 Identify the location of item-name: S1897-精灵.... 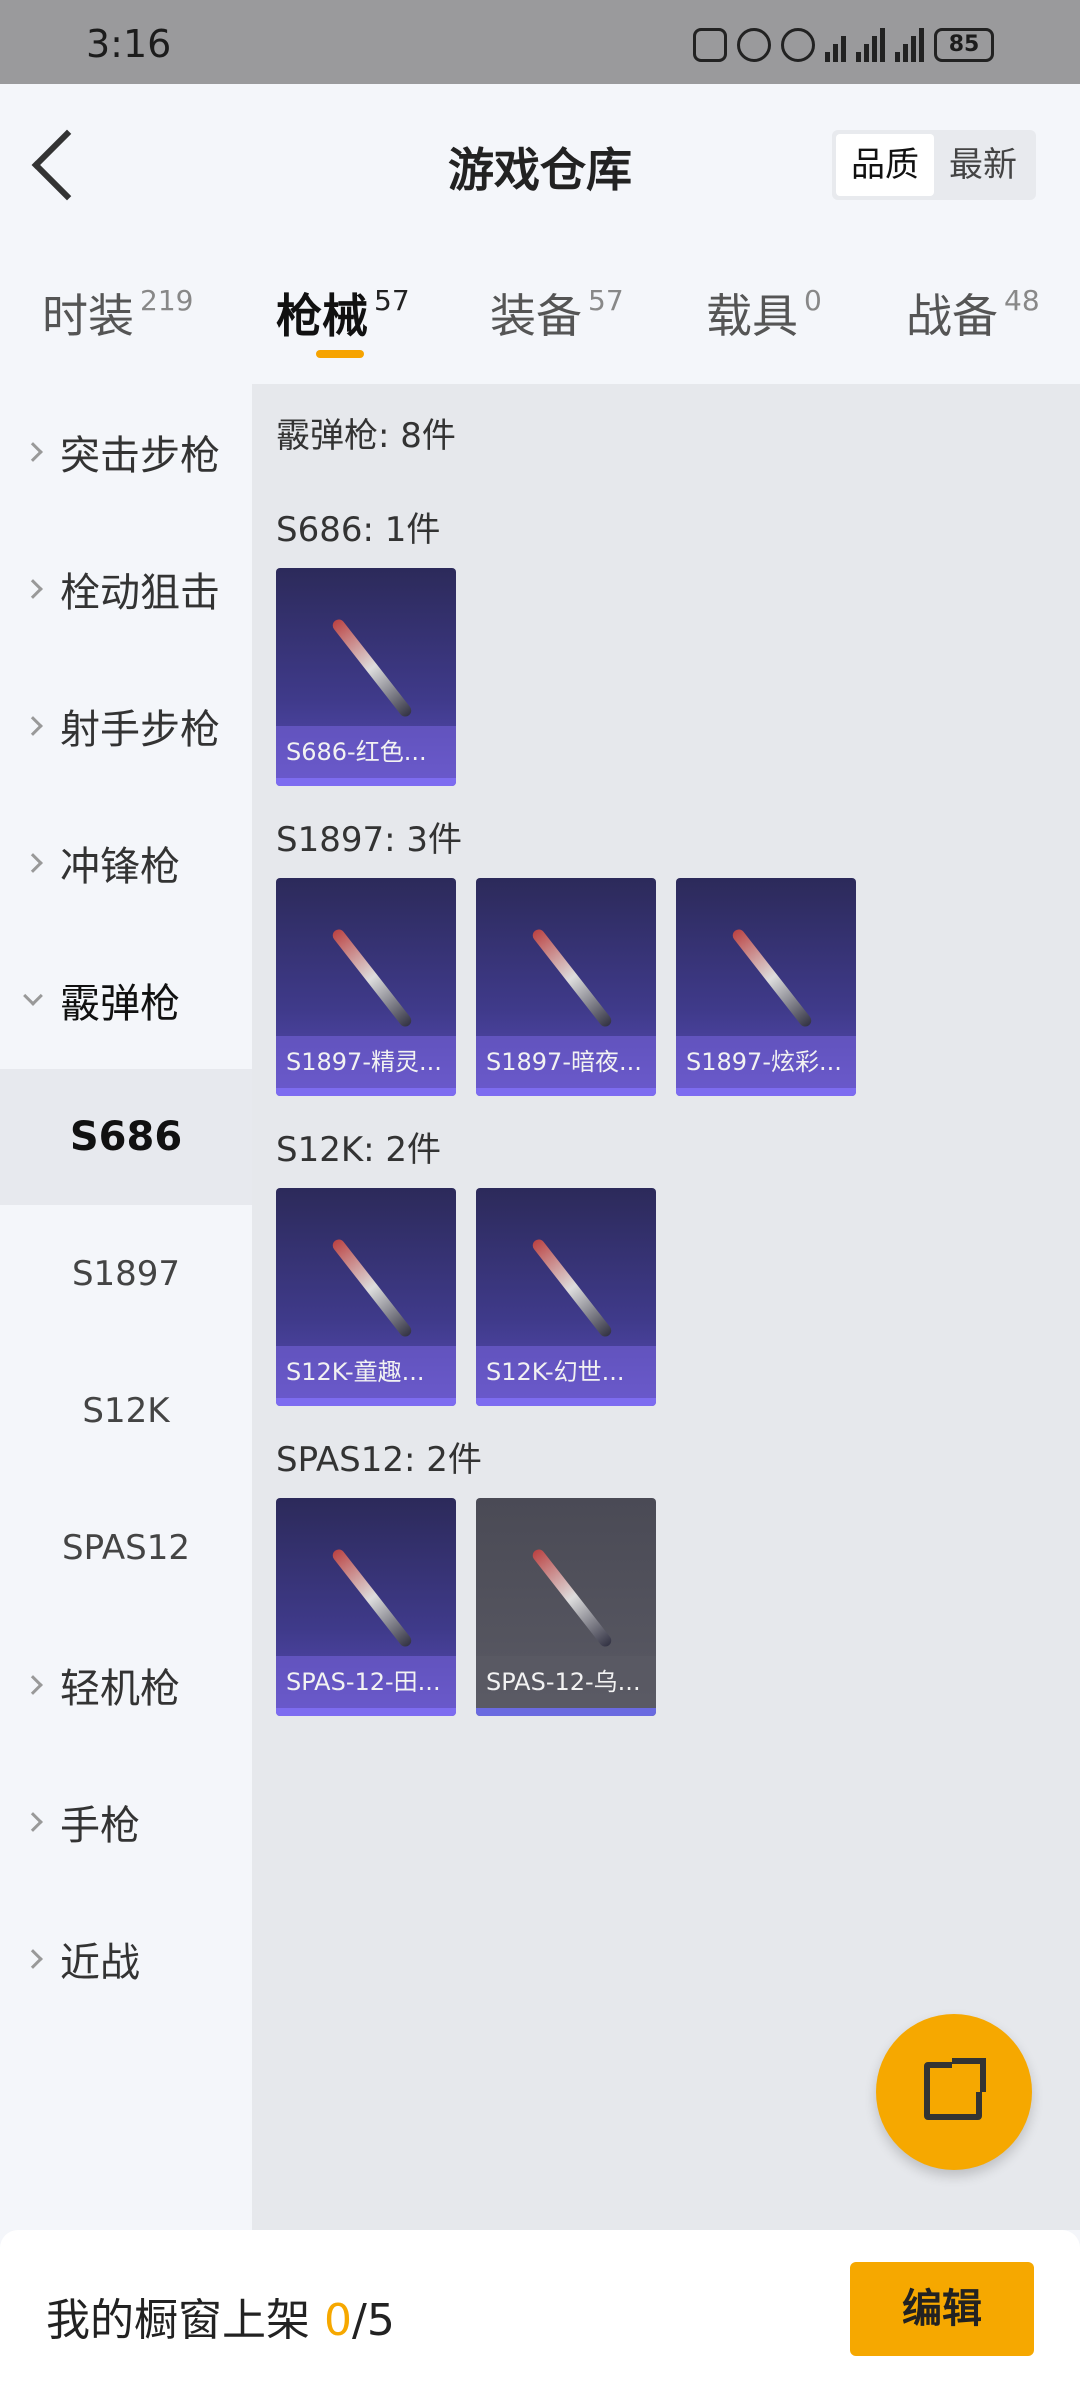
(366, 1062).